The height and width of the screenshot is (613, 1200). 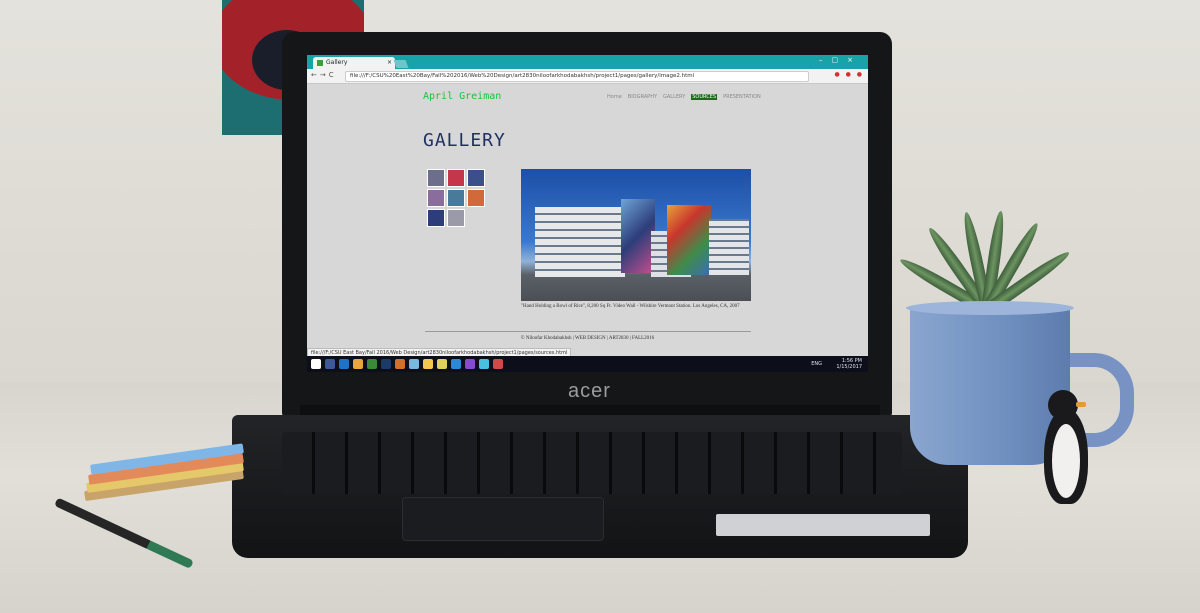 I want to click on windows-taskbar: ENG 1:56 PM 1/15/2017, so click(x=587, y=364).